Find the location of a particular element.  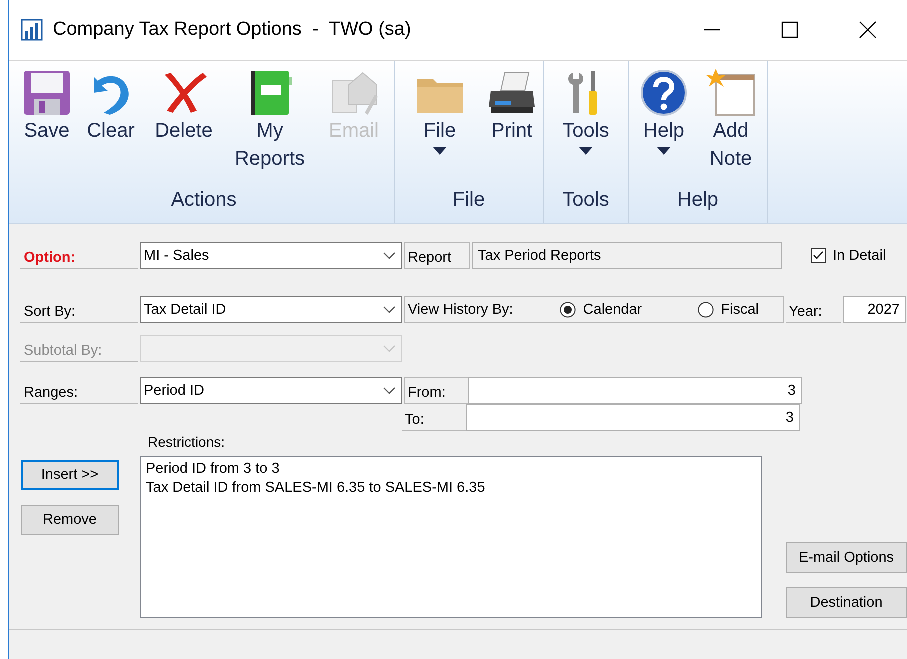

minimize-icon is located at coordinates (712, 30).